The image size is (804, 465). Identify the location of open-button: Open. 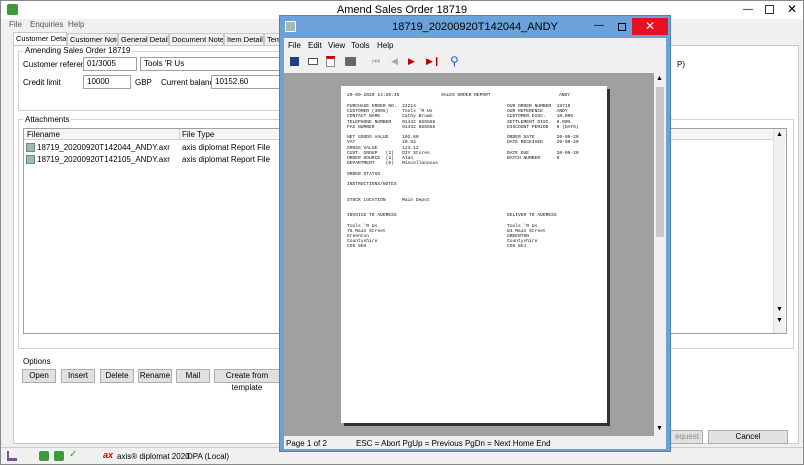
(39, 376).